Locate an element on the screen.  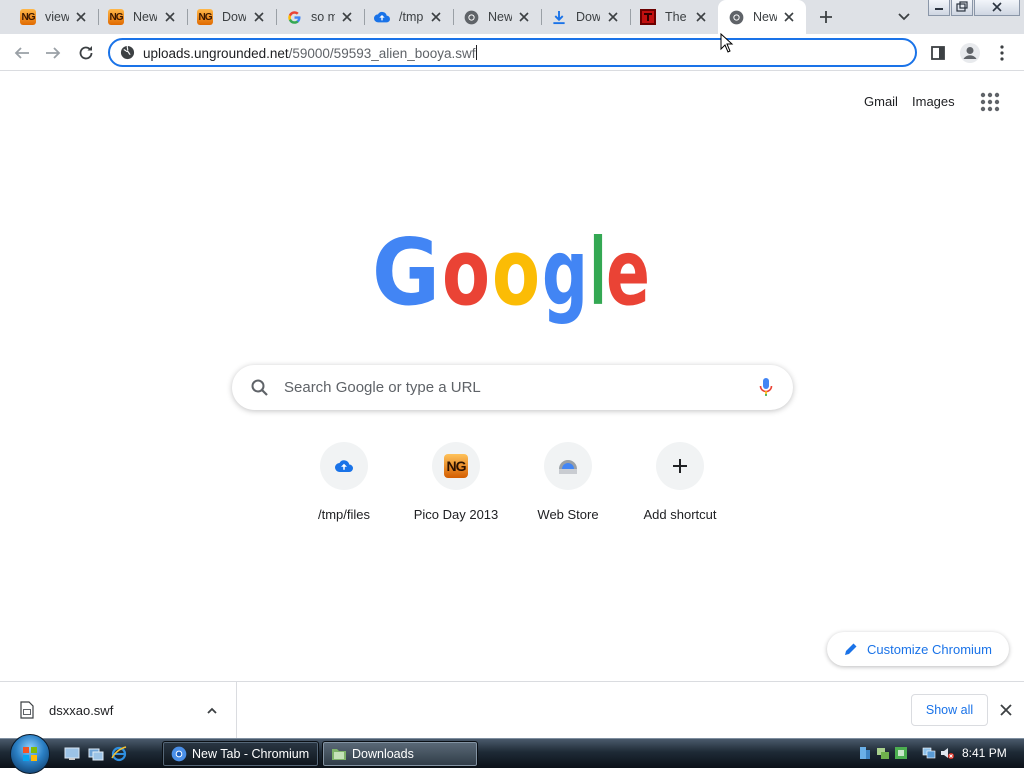
shortcut-label: Pico Day 2013 is located at coordinates (456, 514).